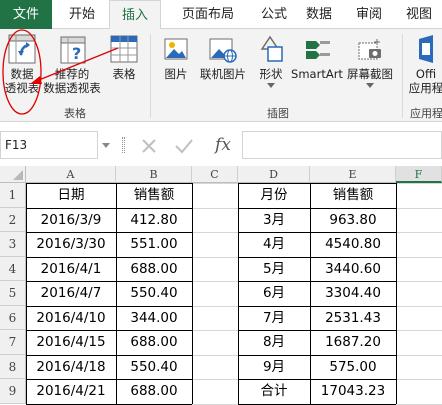 This screenshot has height=405, width=442. I want to click on table-header-cell: 月份, so click(274, 195).